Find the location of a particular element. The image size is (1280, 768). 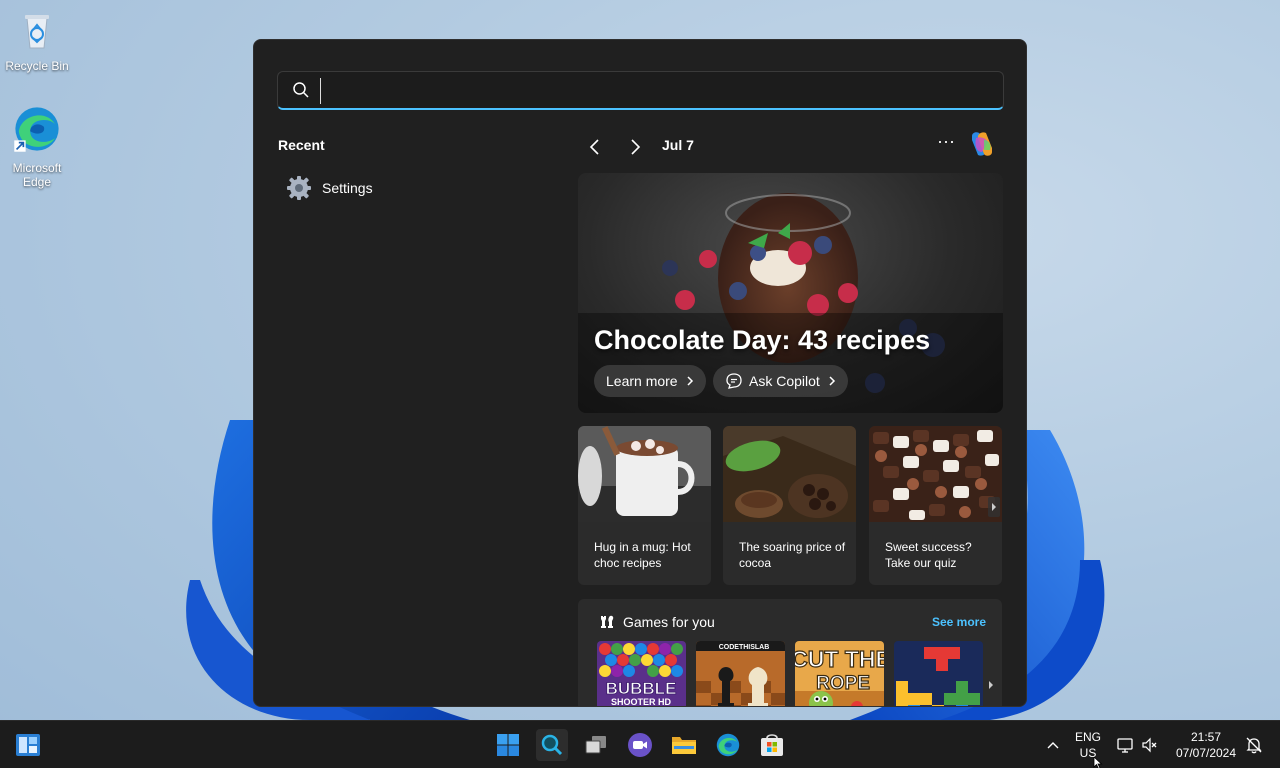

chocolates-image is located at coordinates (935, 474).